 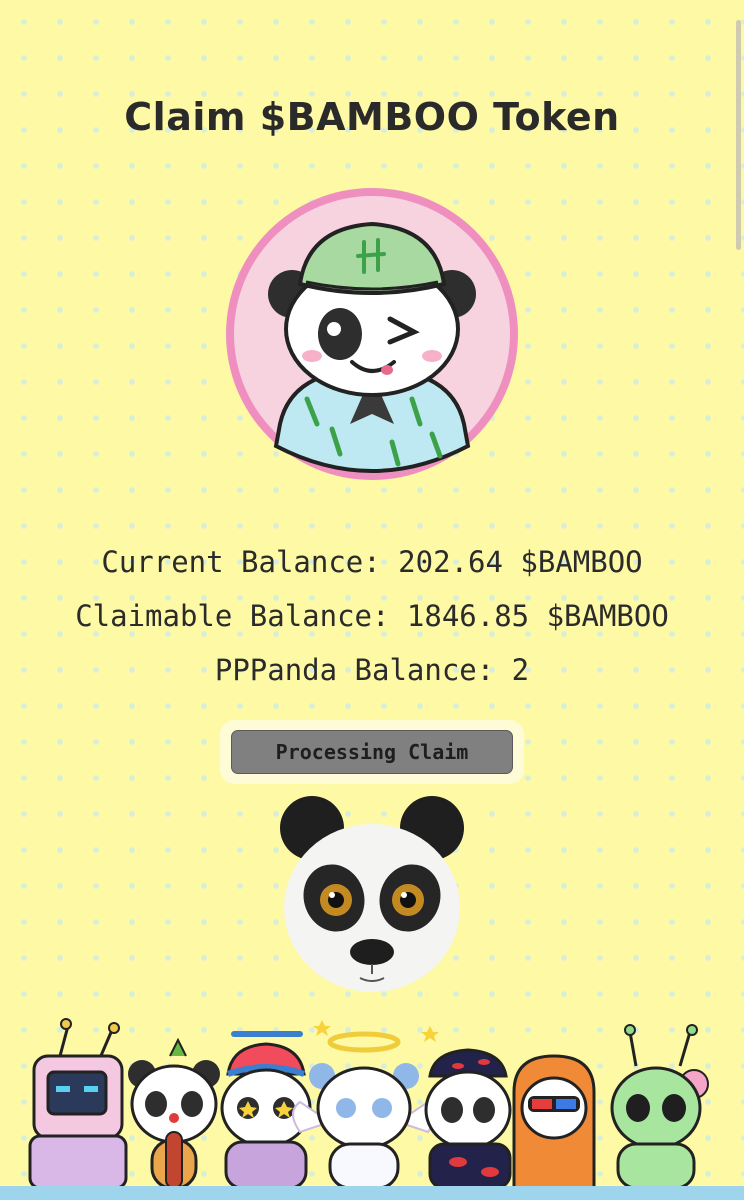 What do you see at coordinates (372, 334) in the screenshot?
I see `avatar-panda-nft` at bounding box center [372, 334].